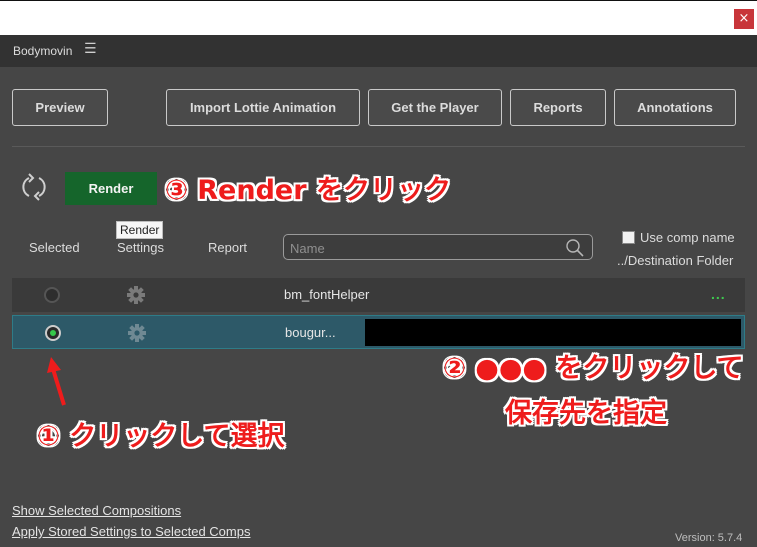 The width and height of the screenshot is (757, 547). Describe the element at coordinates (593, 368) in the screenshot. I see `annotation-step2-line1: ② ●●● をクリックして` at that location.